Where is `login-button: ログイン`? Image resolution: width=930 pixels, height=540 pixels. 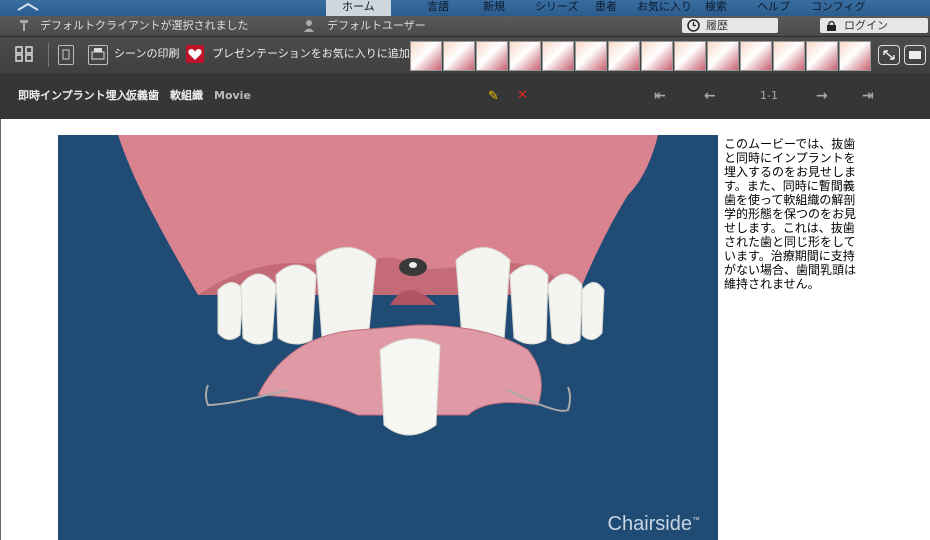 login-button: ログイン is located at coordinates (874, 25).